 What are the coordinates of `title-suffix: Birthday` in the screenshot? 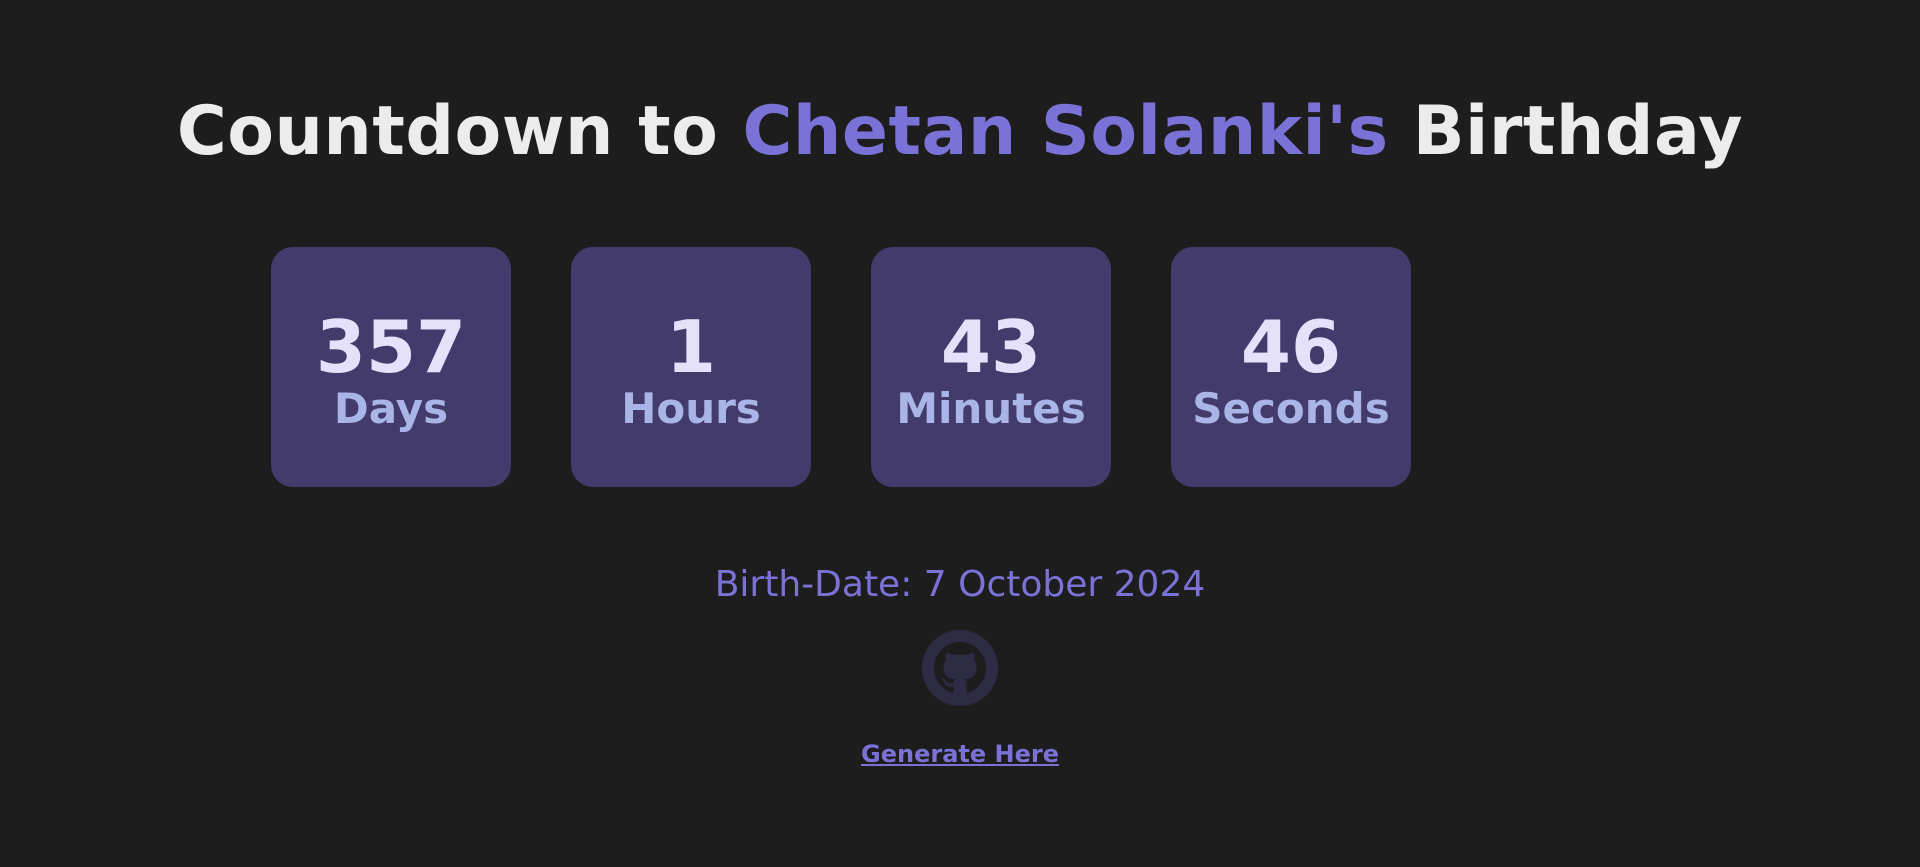 It's located at (1566, 131).